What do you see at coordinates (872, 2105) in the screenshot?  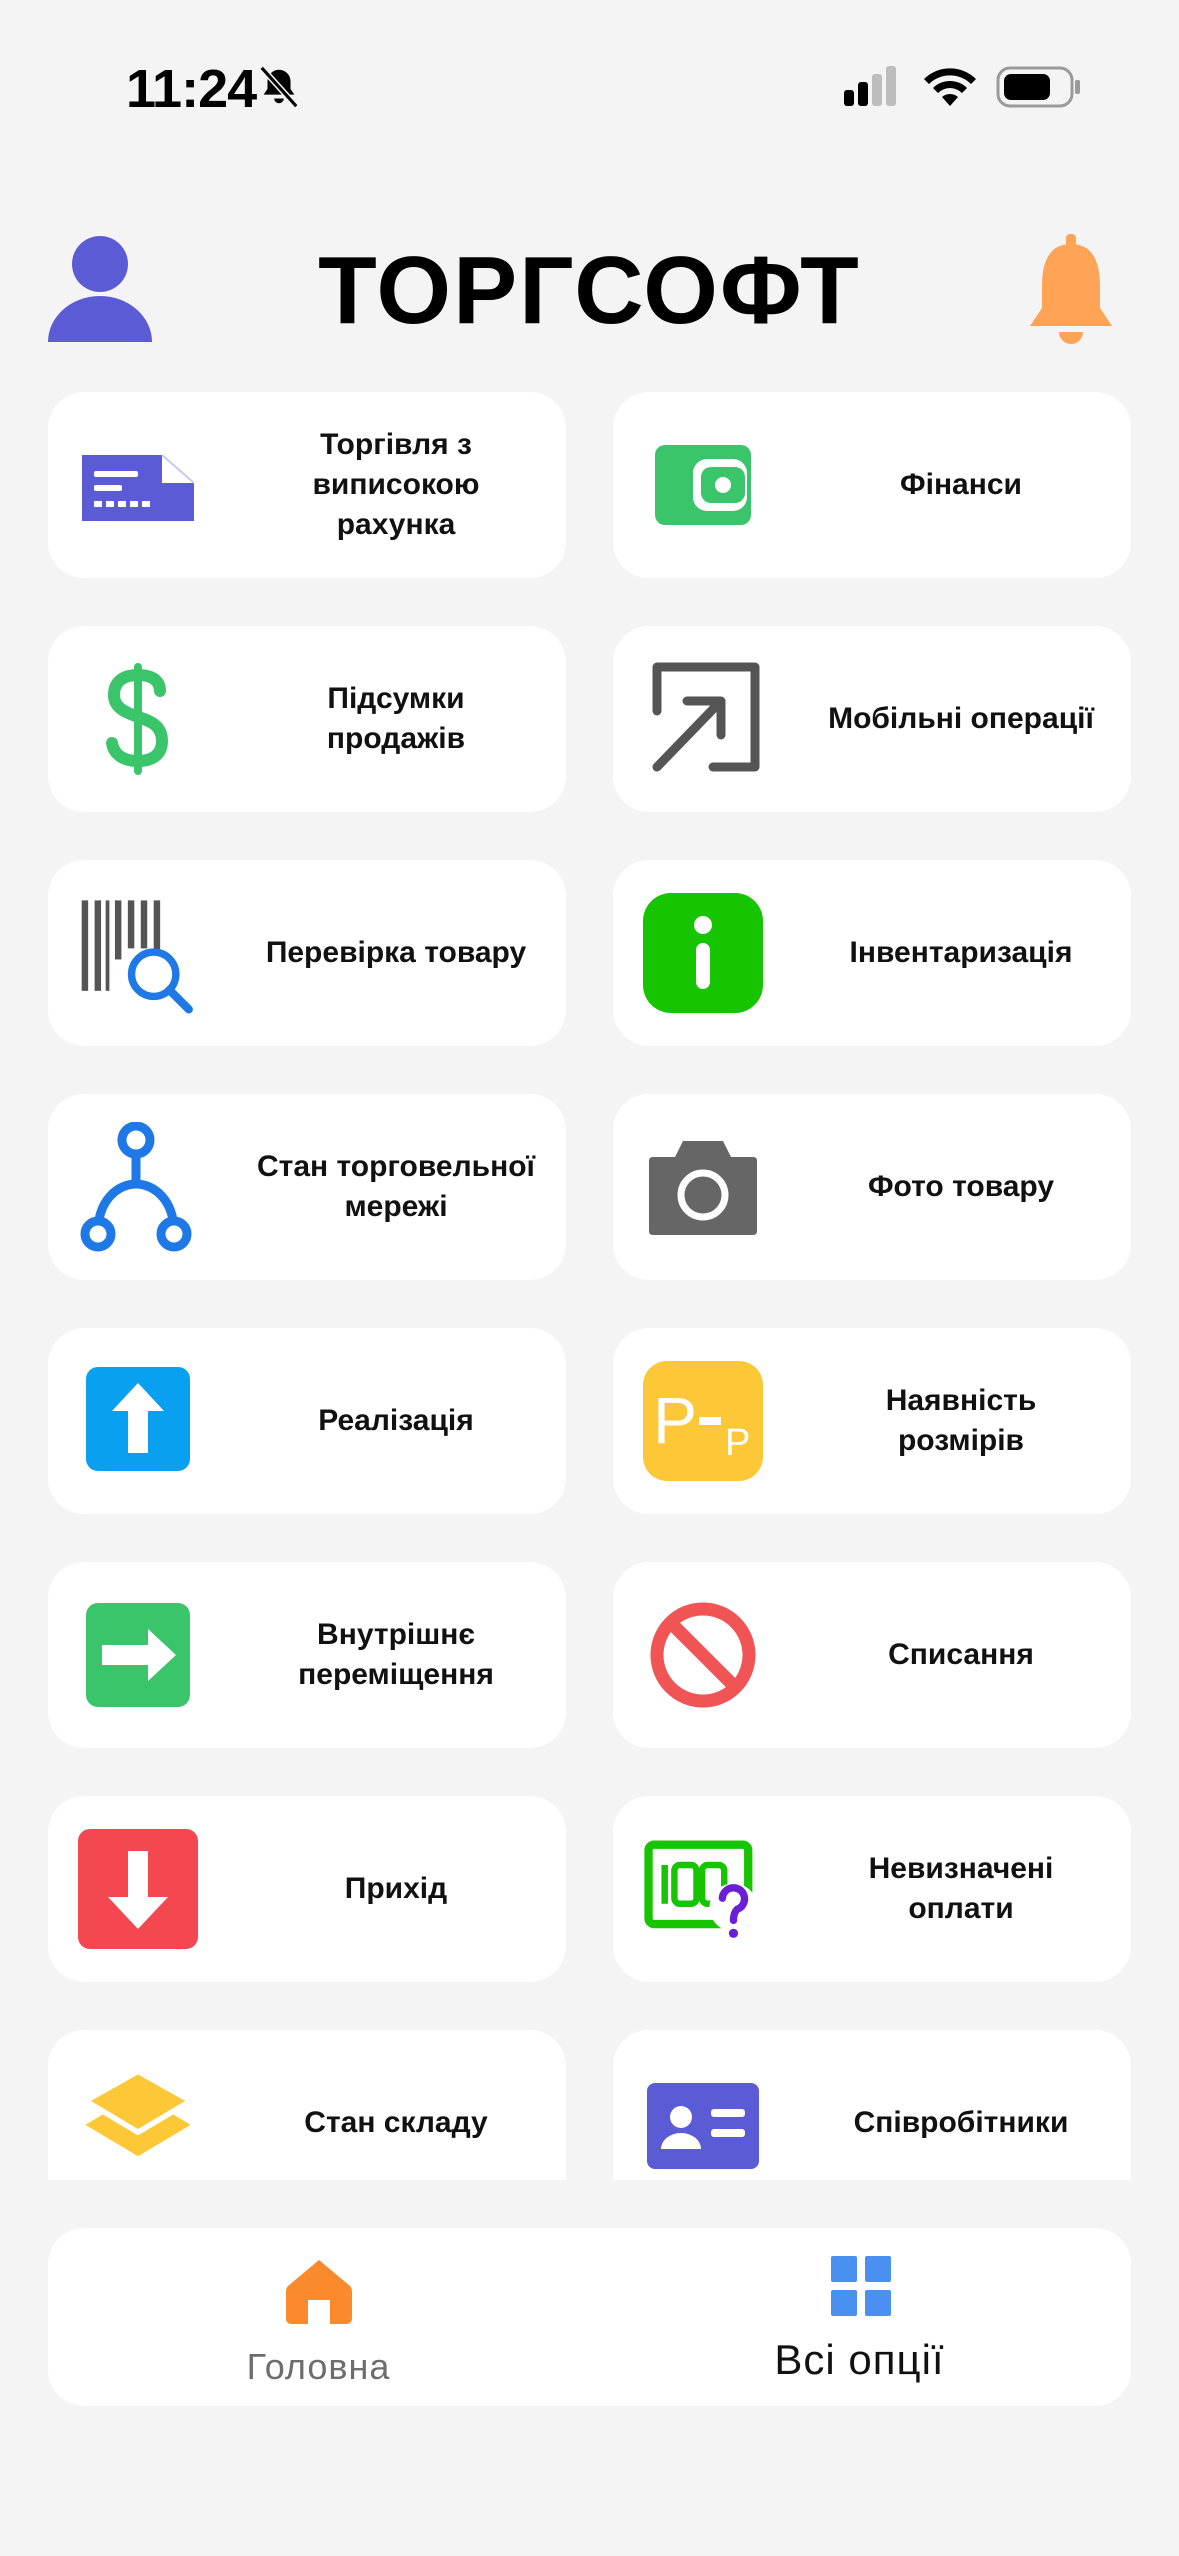 I see `menu-card-employees: Співробітники` at bounding box center [872, 2105].